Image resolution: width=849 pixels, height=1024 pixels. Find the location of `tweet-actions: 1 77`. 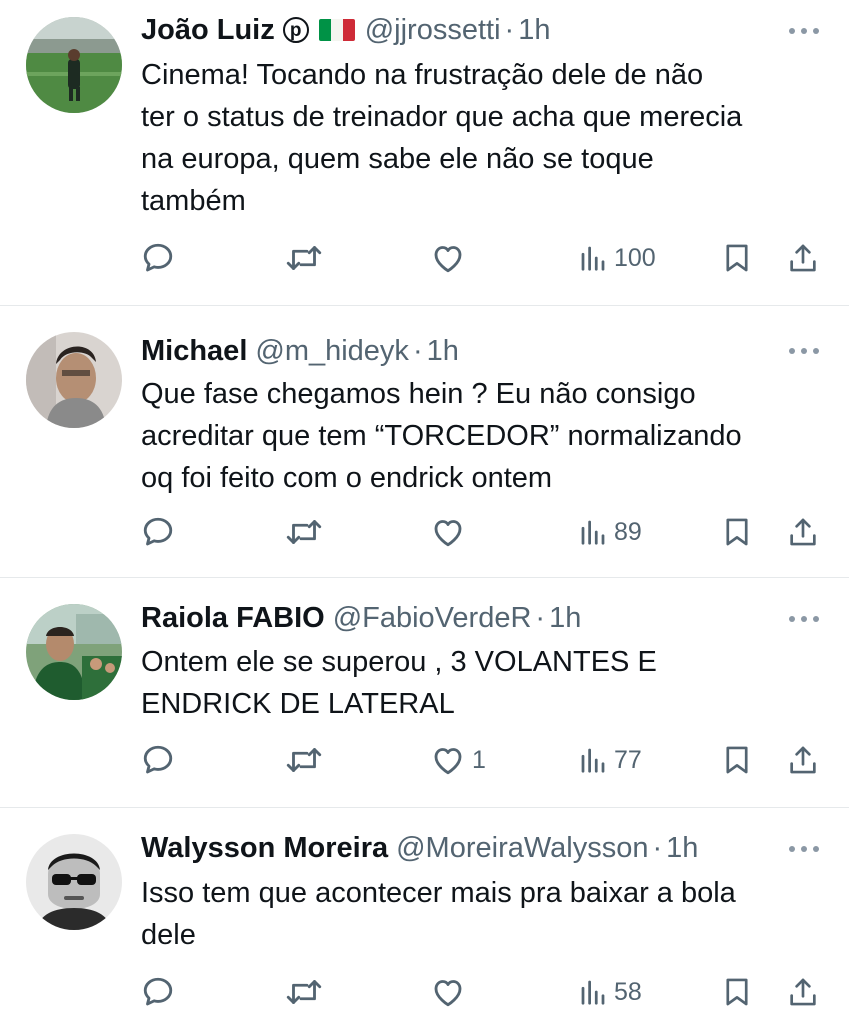

tweet-actions: 1 77 is located at coordinates (424, 760).